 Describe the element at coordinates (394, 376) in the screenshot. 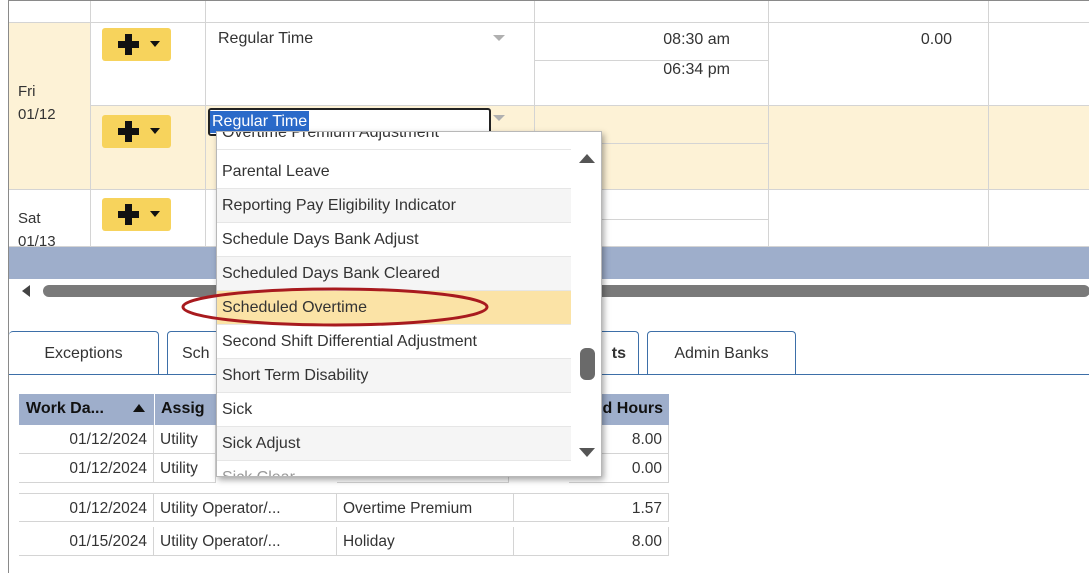

I see `dropdown-option: Short Term Disability` at that location.